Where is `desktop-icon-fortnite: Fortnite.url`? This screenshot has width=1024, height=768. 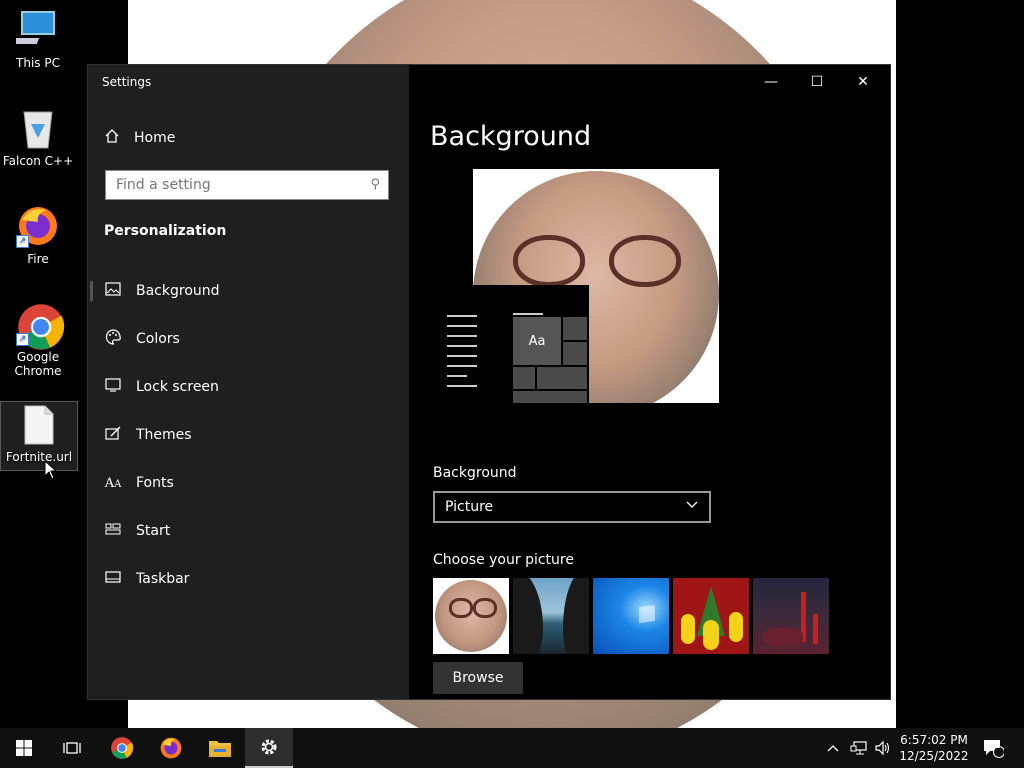 desktop-icon-fortnite: Fortnite.url is located at coordinates (39, 436).